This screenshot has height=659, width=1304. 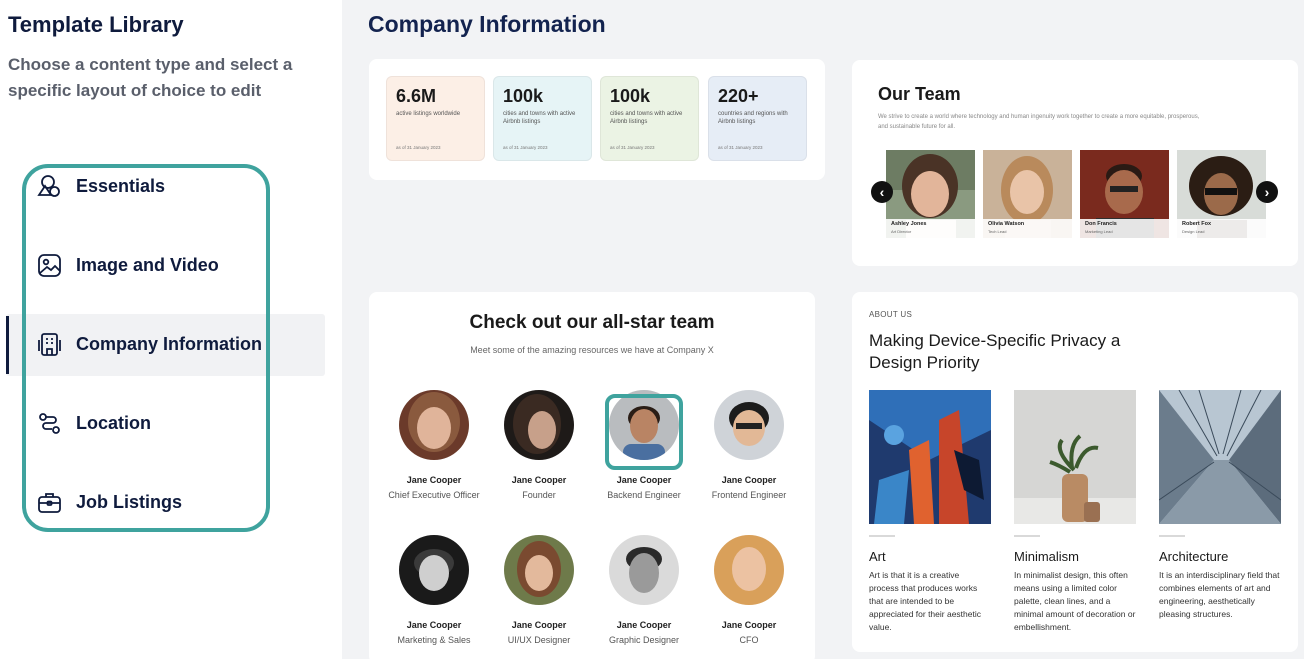 What do you see at coordinates (1221, 194) in the screenshot?
I see `team-member-photo: Robert Fox Design Lead` at bounding box center [1221, 194].